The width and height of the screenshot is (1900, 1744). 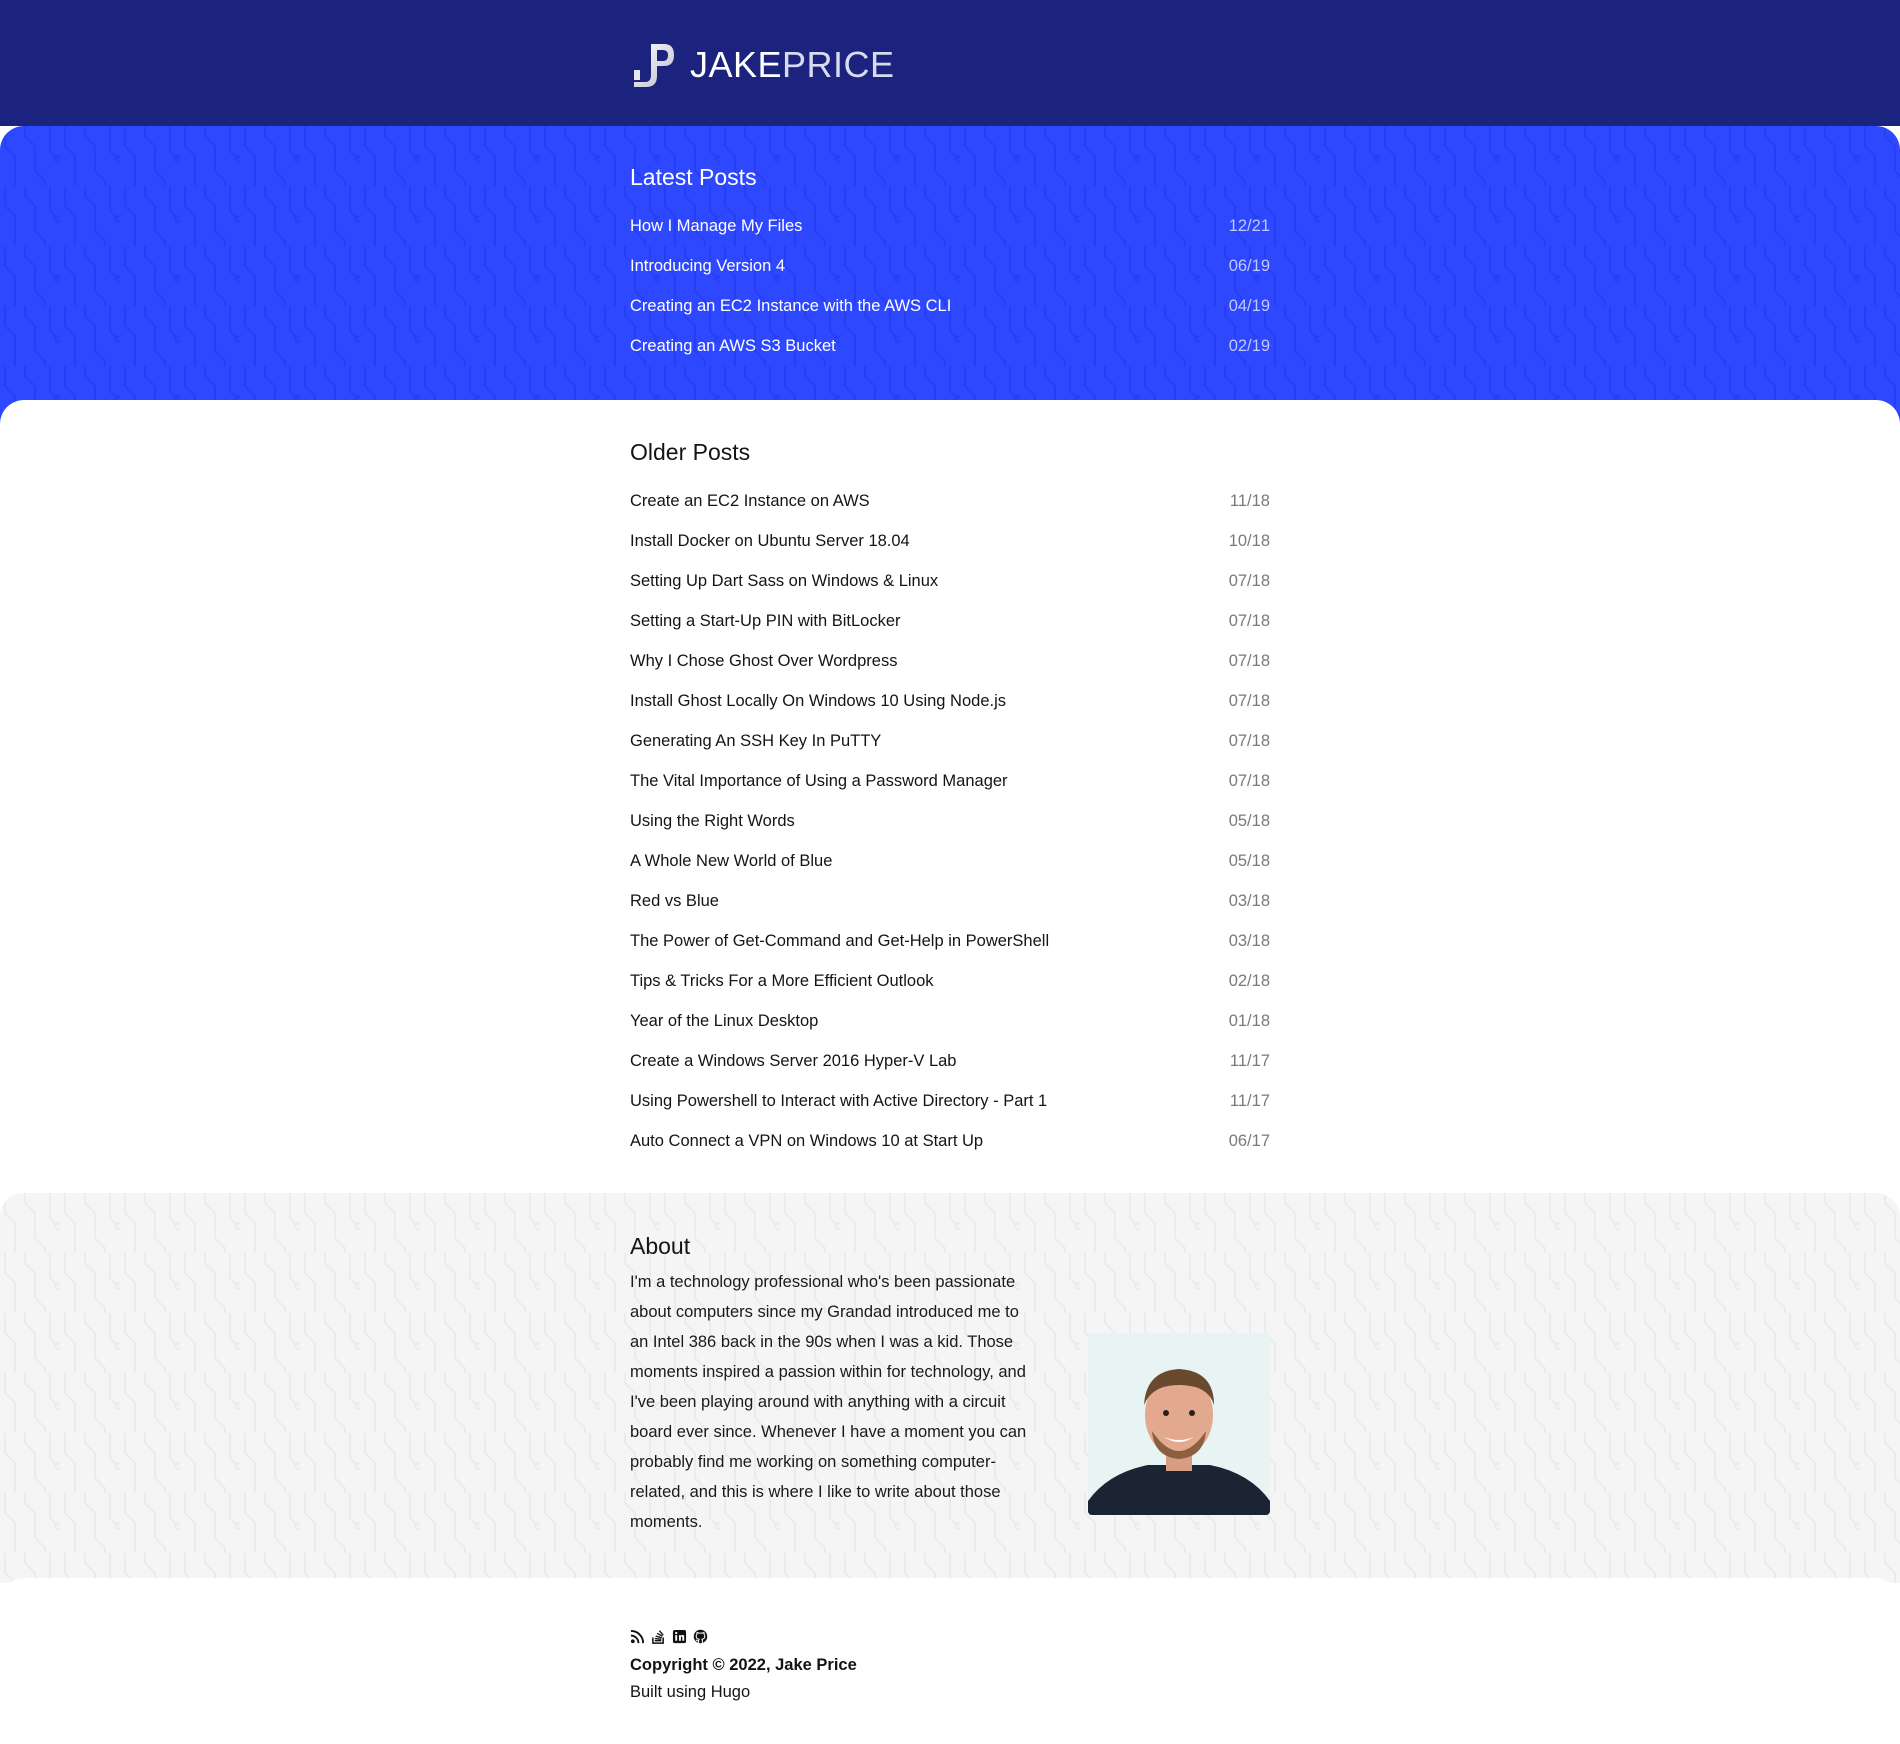 I want to click on post-row: Introducing Version 4 06/19, so click(x=950, y=266).